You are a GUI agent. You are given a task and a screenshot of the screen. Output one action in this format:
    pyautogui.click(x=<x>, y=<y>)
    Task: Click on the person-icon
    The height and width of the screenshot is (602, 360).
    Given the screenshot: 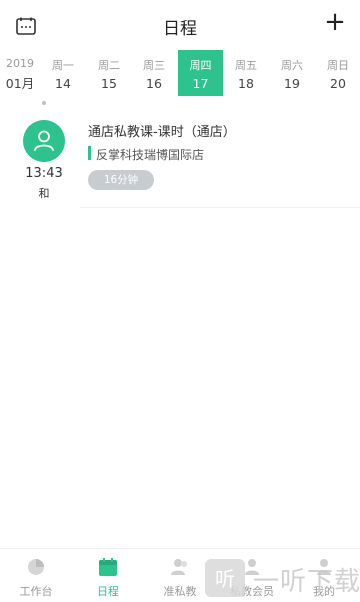 What is the action you would take?
    pyautogui.click(x=44, y=141)
    